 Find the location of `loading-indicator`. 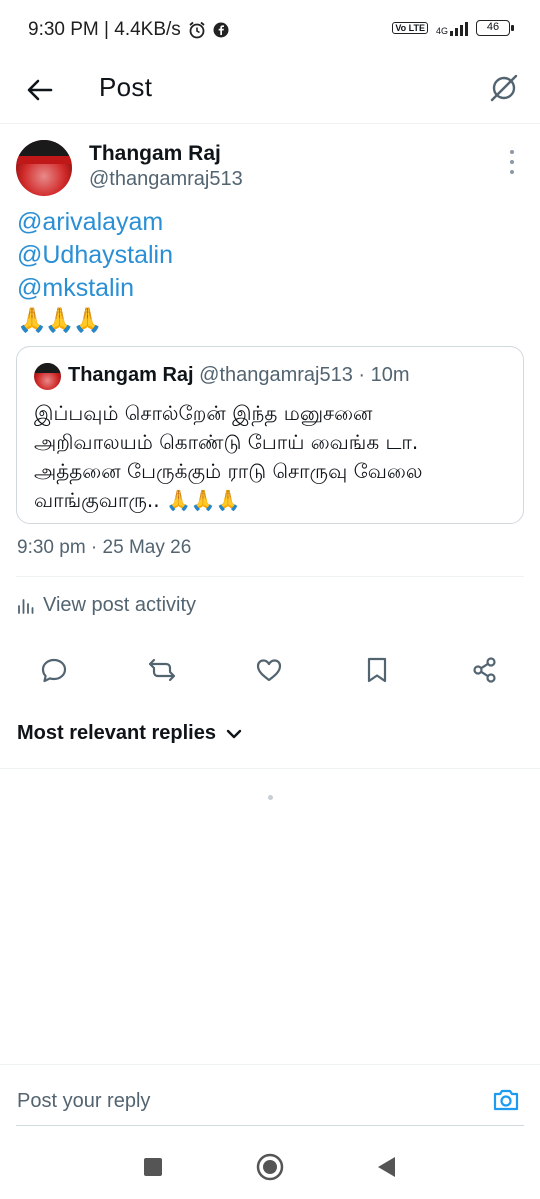

loading-indicator is located at coordinates (270, 797).